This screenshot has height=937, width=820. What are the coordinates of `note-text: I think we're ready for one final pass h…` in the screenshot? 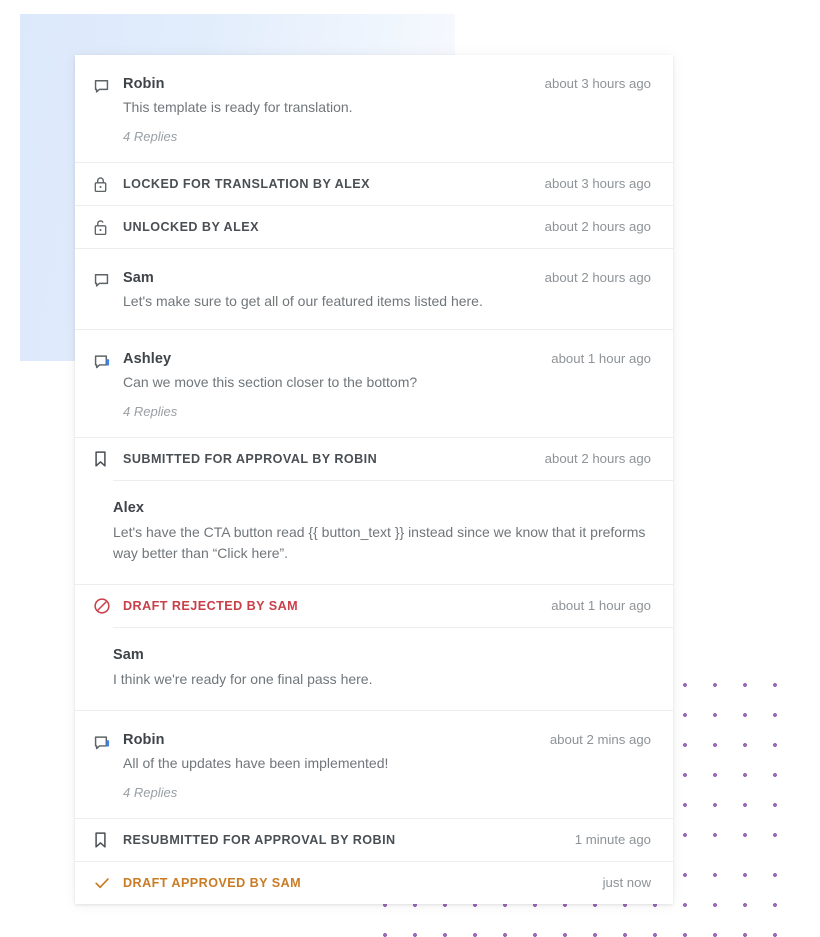 It's located at (243, 679).